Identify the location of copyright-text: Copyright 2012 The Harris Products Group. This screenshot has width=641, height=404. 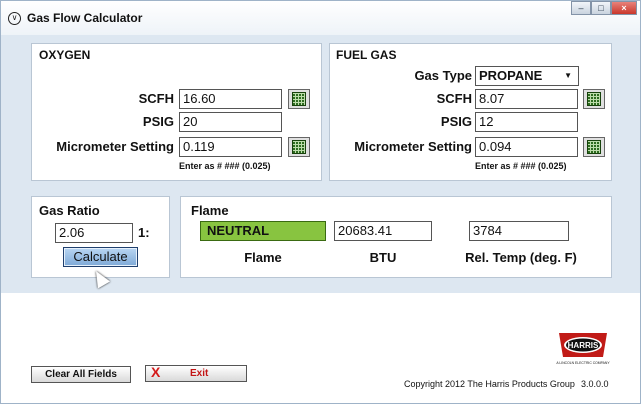
(489, 384).